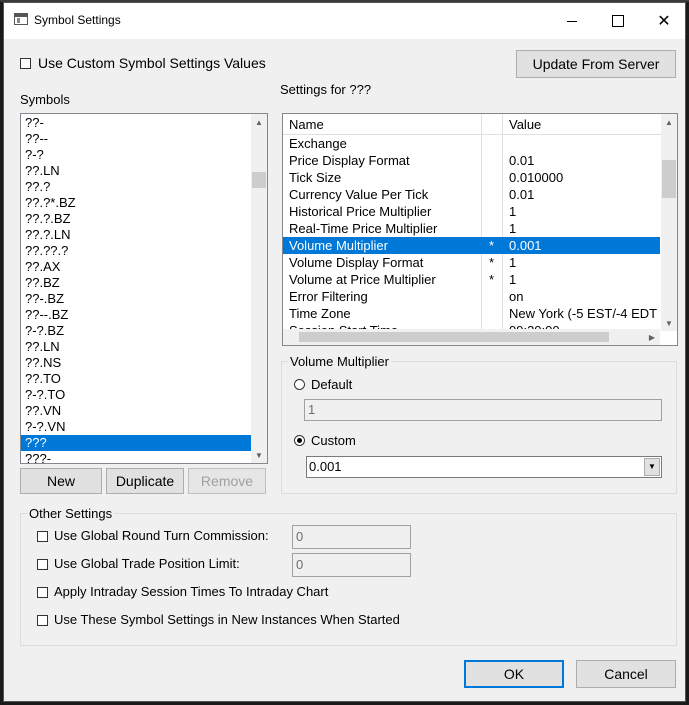 The width and height of the screenshot is (689, 705). Describe the element at coordinates (144, 457) in the screenshot. I see `list-item: ???-` at that location.